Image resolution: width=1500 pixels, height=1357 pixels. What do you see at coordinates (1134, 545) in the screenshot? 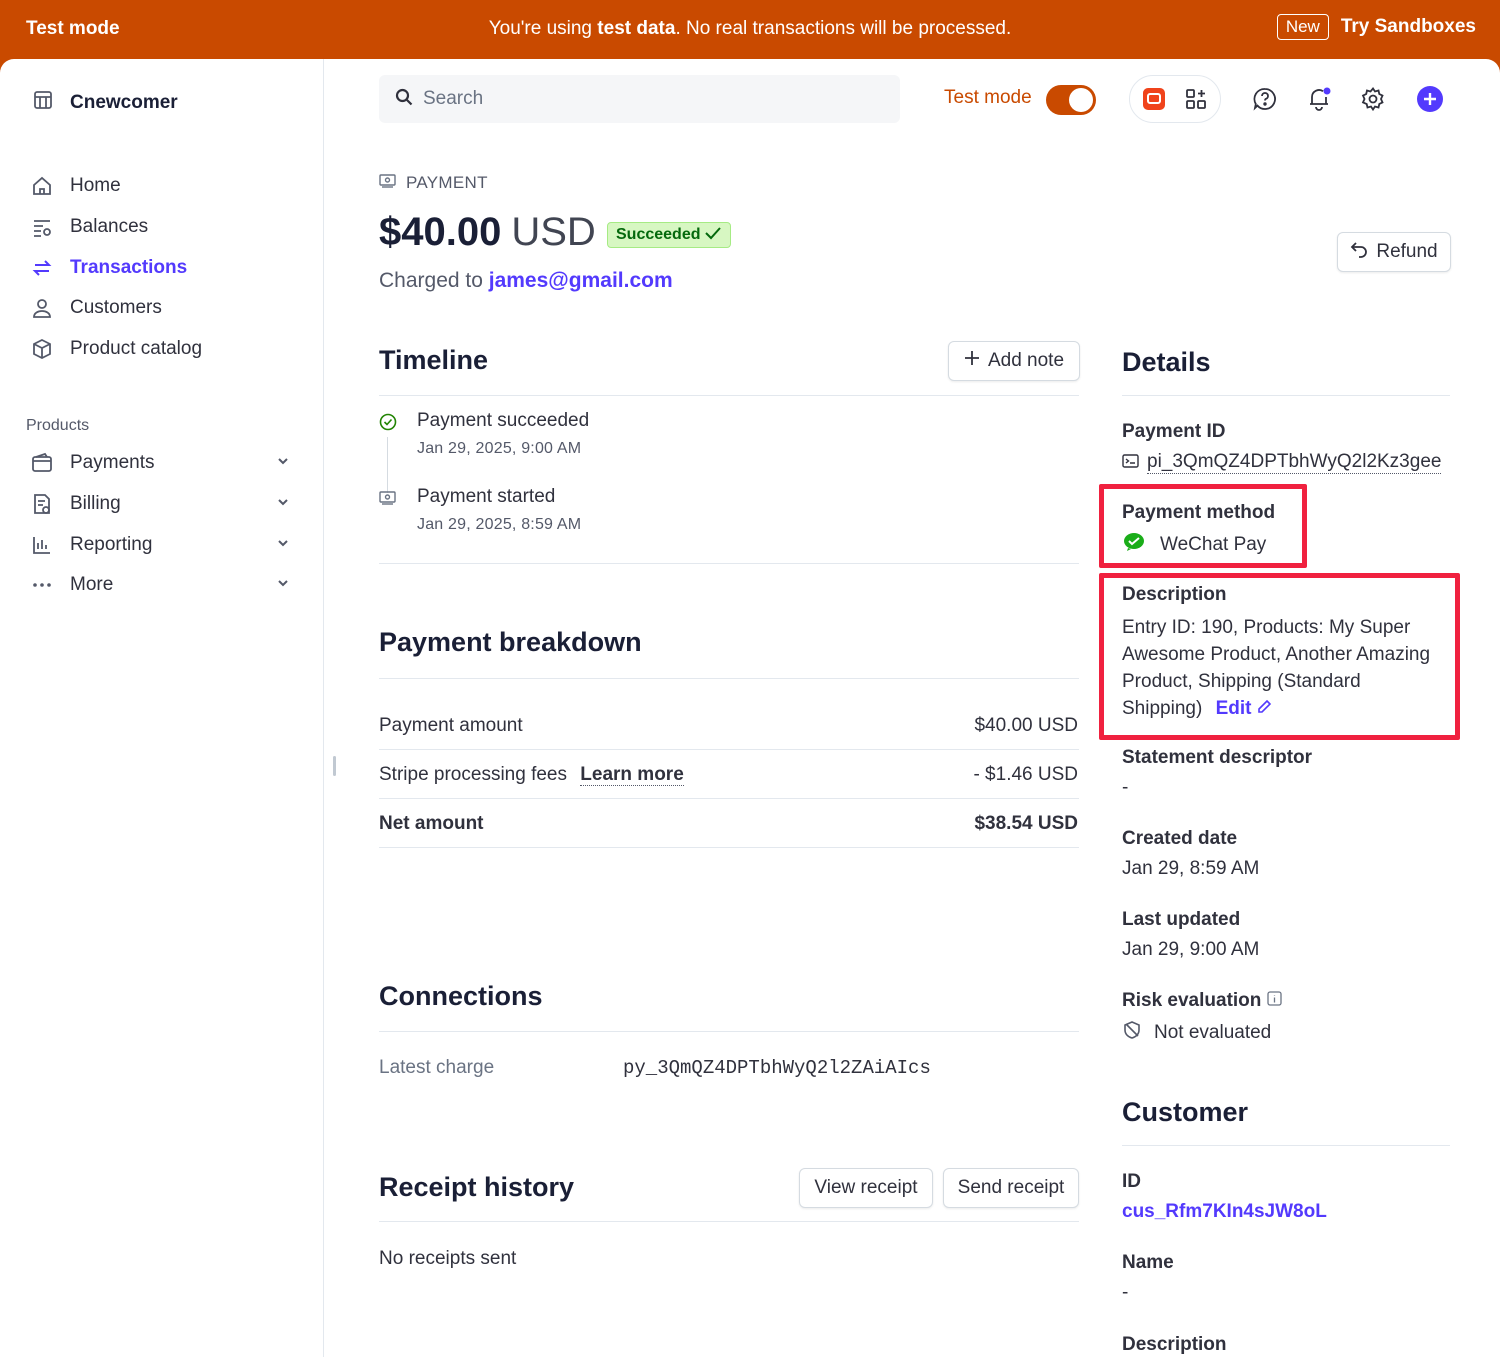
I see `wechat-pay-icon` at bounding box center [1134, 545].